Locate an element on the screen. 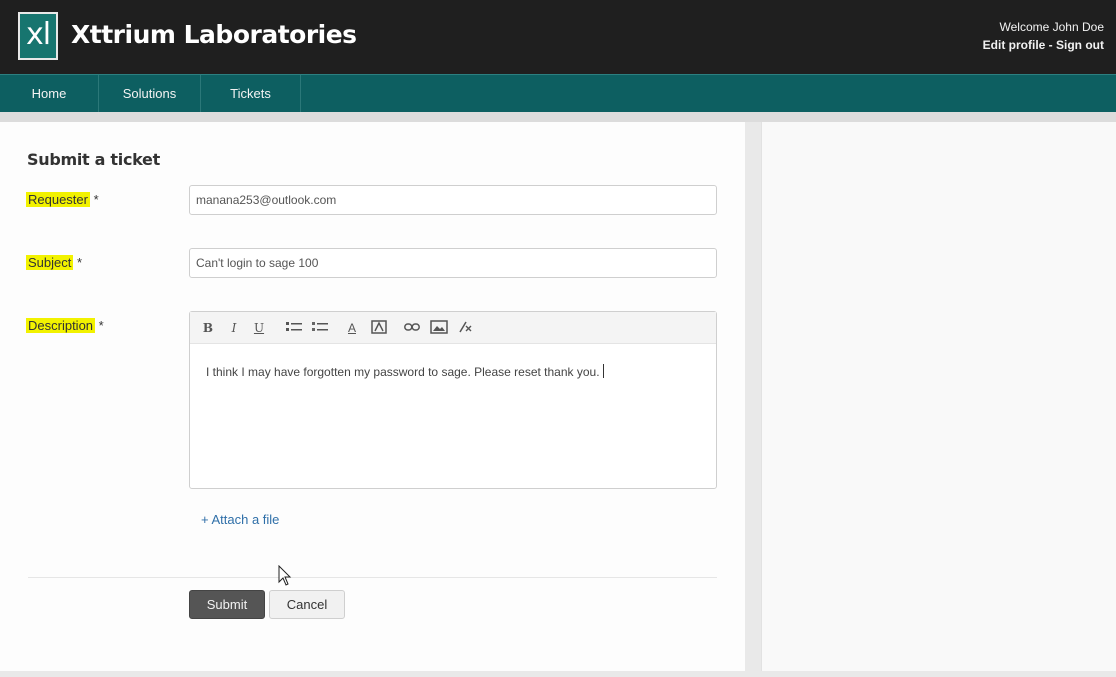 This screenshot has width=1116, height=677. requester-label: Requester * is located at coordinates (62, 199).